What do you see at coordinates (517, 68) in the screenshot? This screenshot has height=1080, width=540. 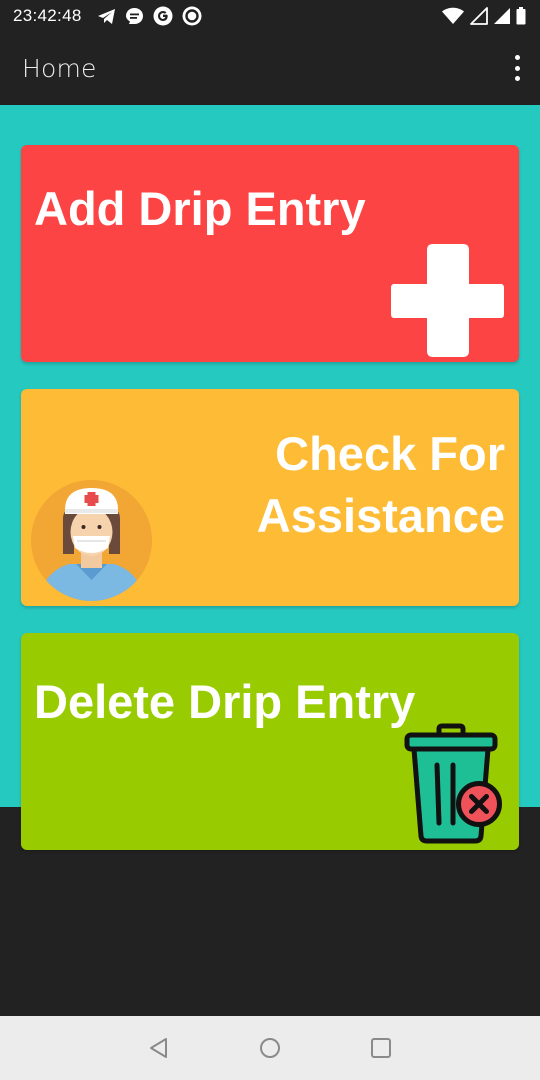 I see `more-vert-icon` at bounding box center [517, 68].